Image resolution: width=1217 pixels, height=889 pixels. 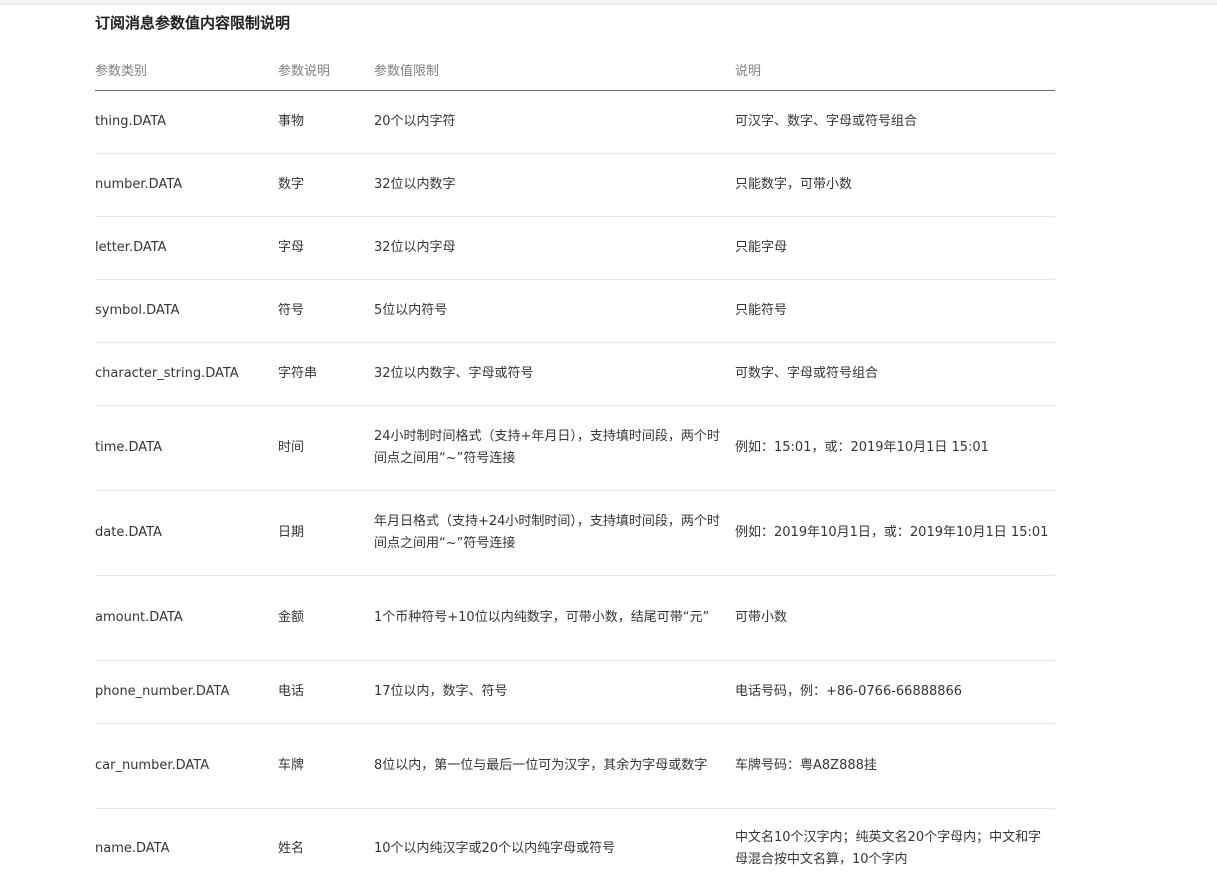 What do you see at coordinates (326, 185) in the screenshot?
I see `cell-desc: 数字` at bounding box center [326, 185].